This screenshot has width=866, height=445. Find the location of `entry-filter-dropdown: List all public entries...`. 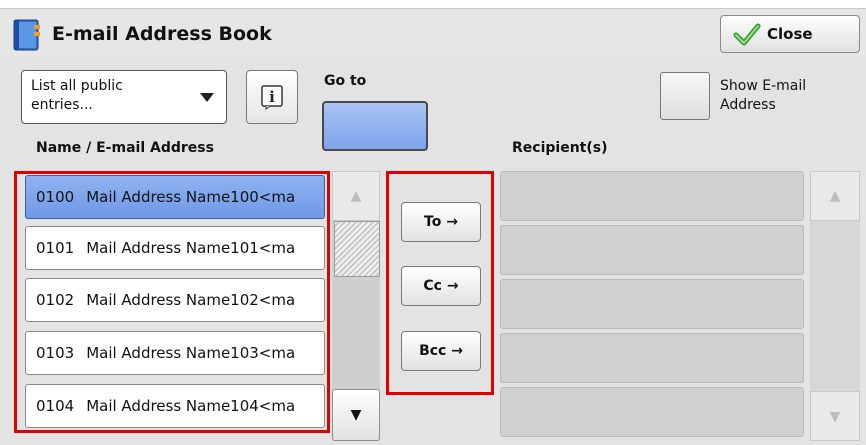

entry-filter-dropdown: List all public entries... is located at coordinates (124, 97).